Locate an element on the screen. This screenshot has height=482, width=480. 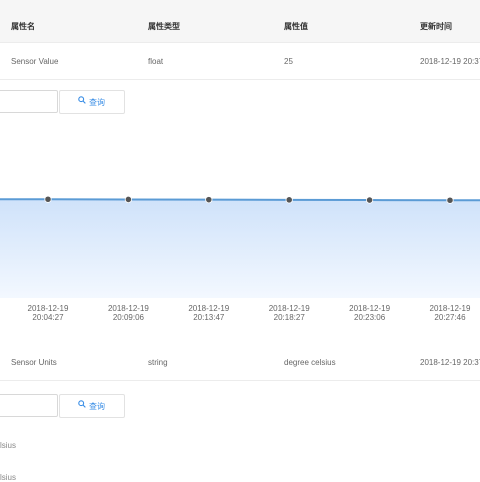
attr-value: 25 is located at coordinates (288, 61).